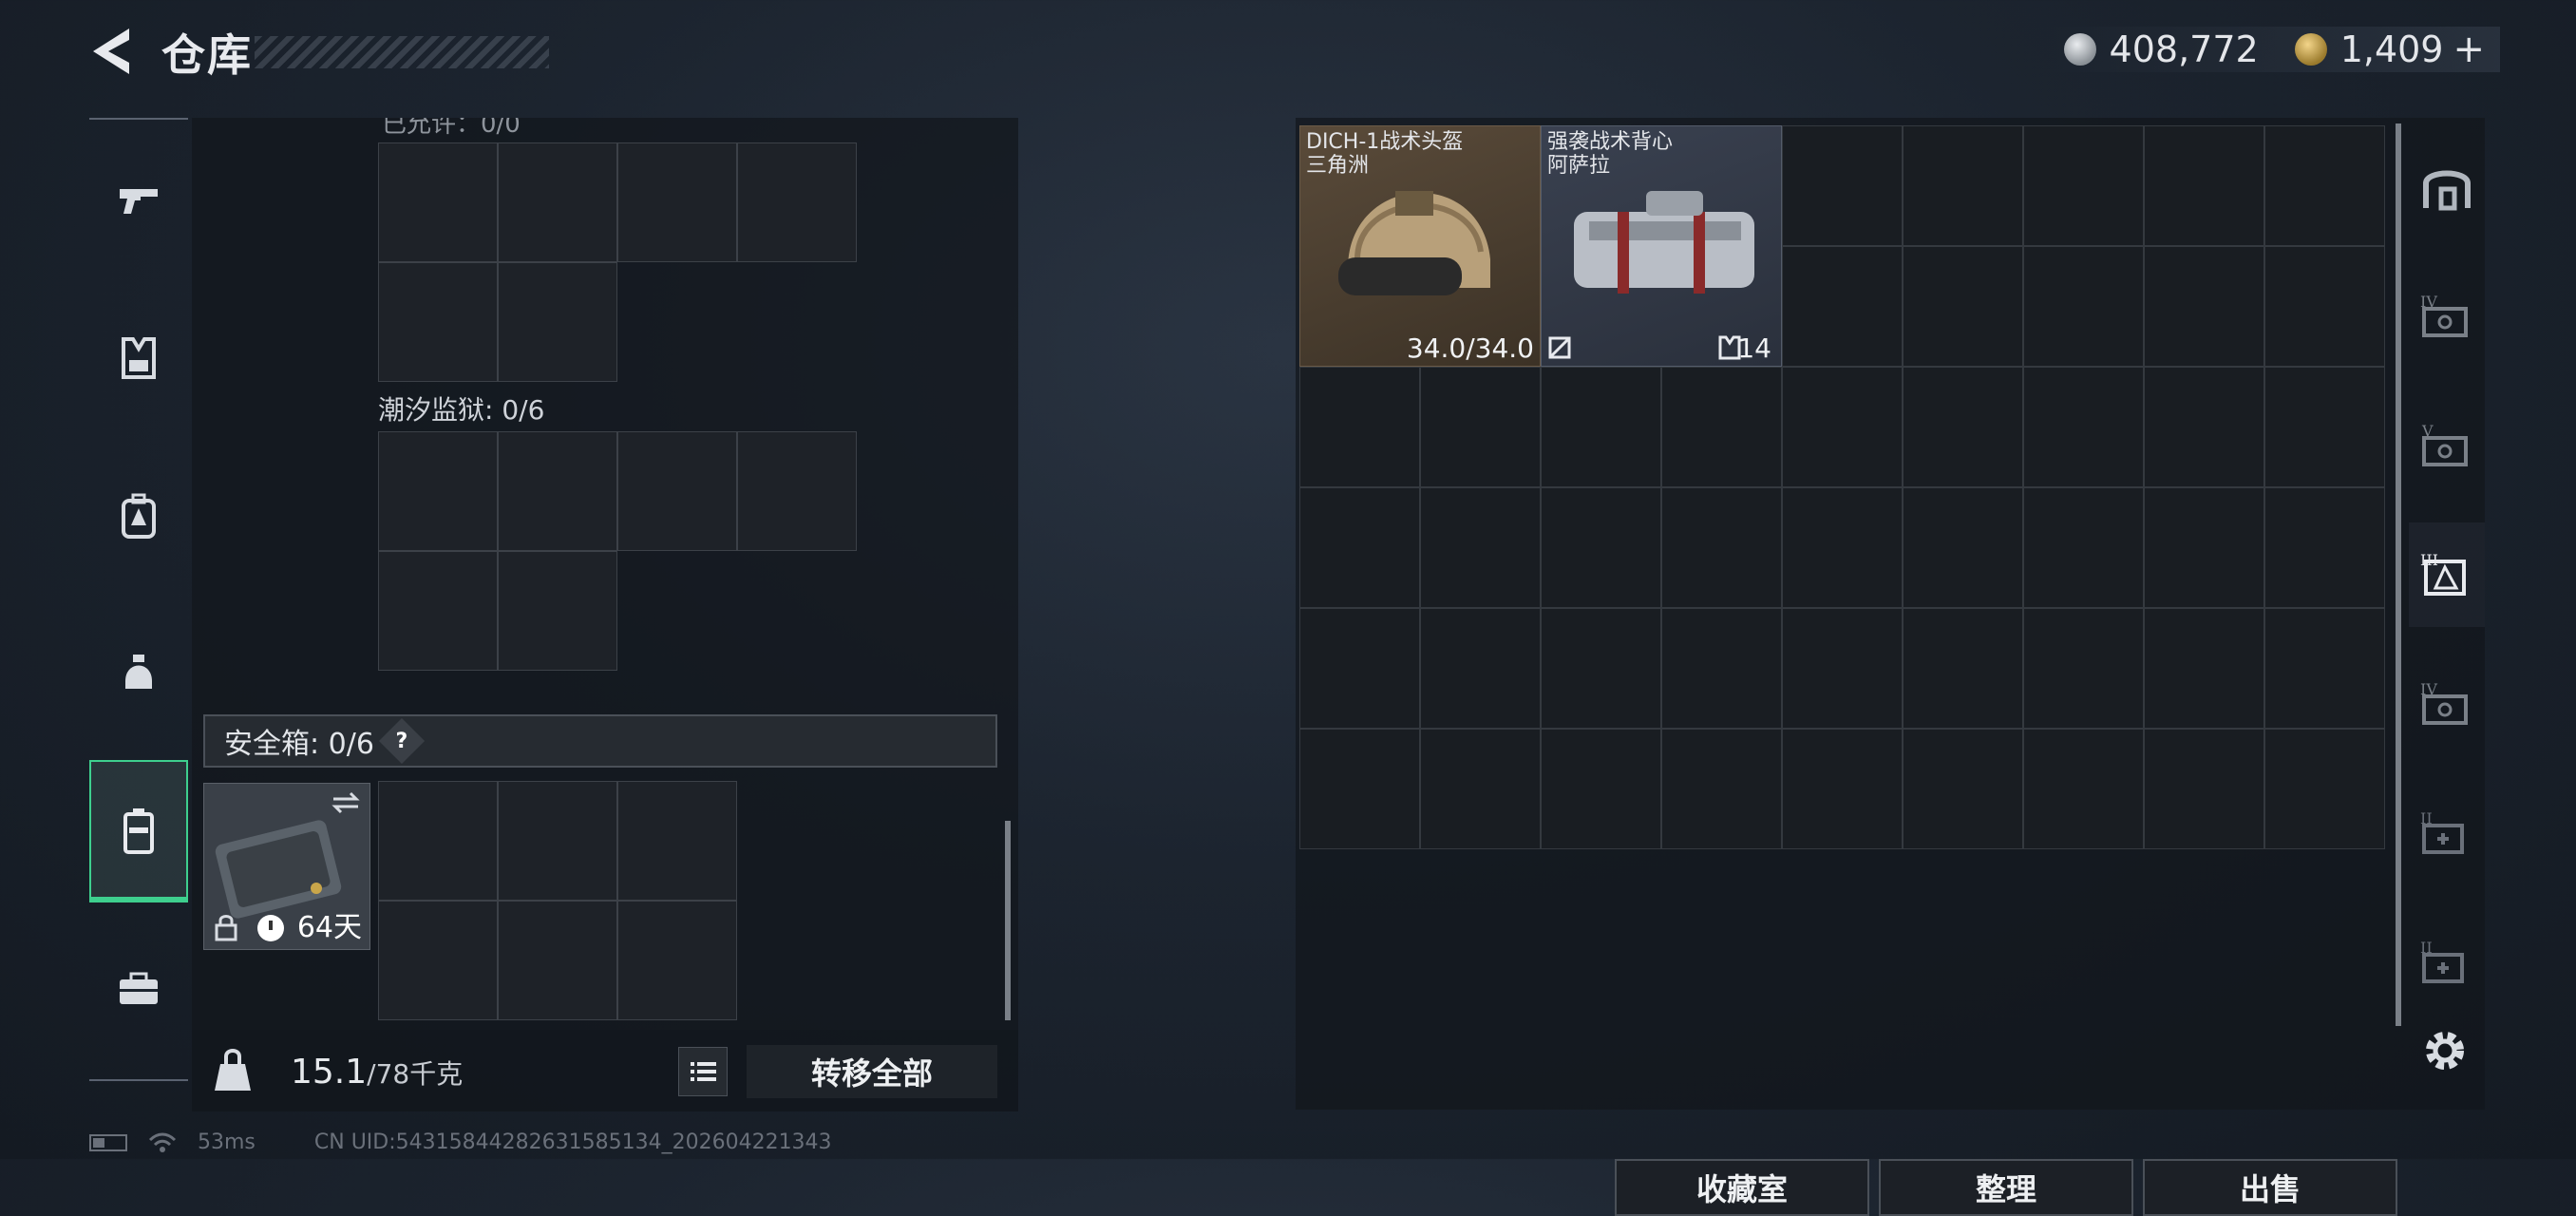  What do you see at coordinates (108, 1142) in the screenshot?
I see `battery-icon` at bounding box center [108, 1142].